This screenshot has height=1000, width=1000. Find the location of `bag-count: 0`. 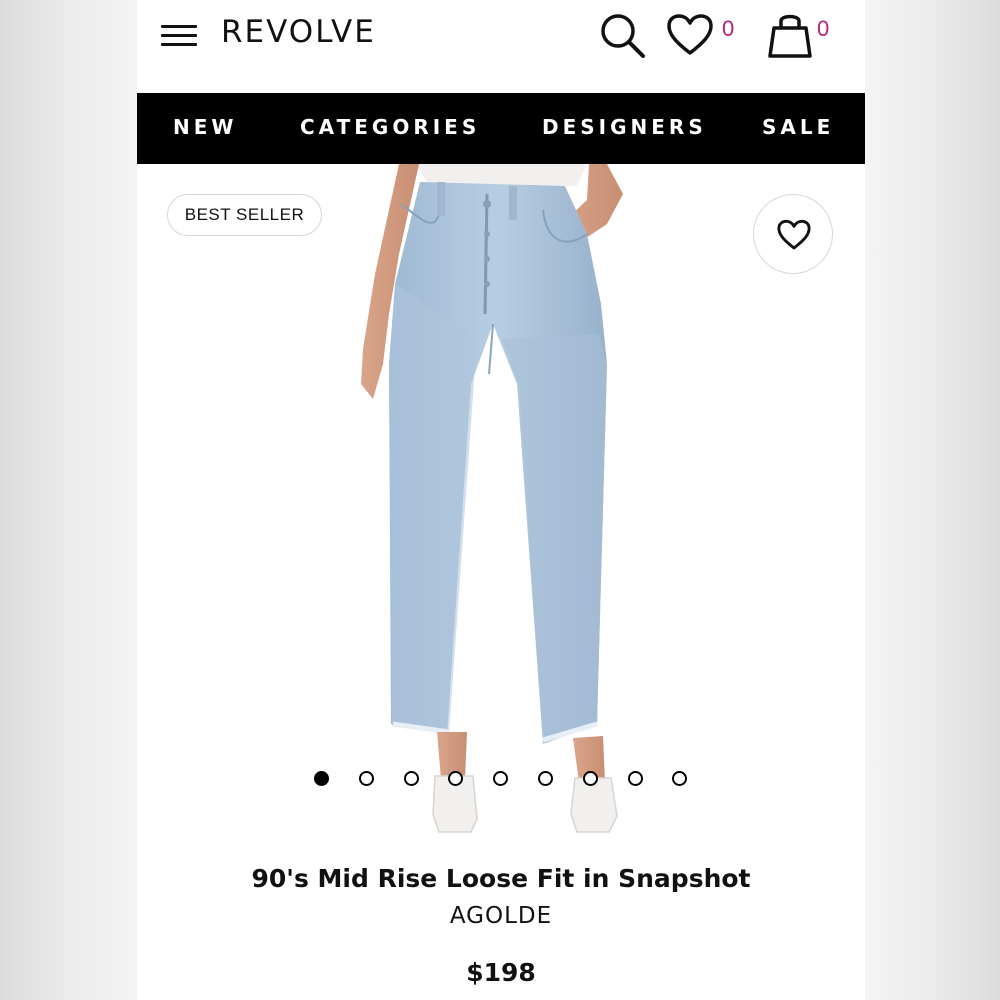

bag-count: 0 is located at coordinates (823, 28).